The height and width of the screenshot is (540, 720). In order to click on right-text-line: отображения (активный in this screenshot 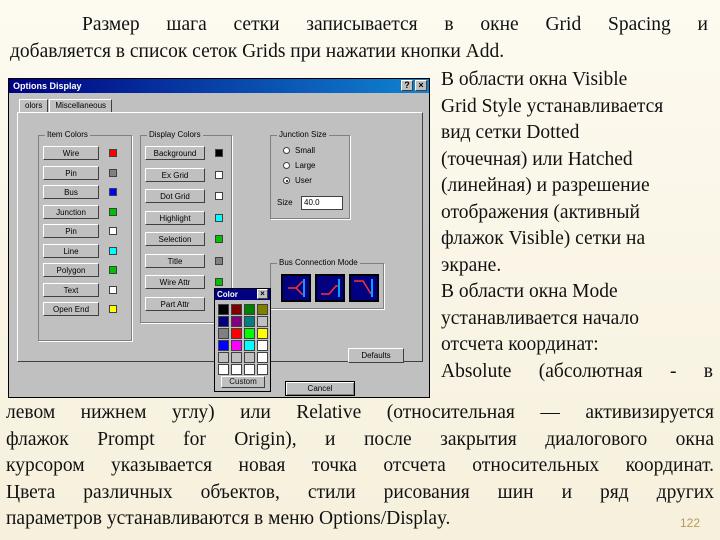, I will do `click(540, 212)`.